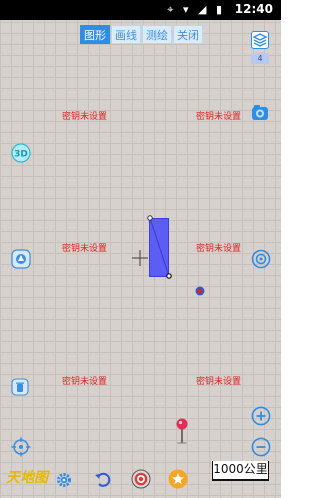 Image resolution: width=320 pixels, height=498 pixels. Describe the element at coordinates (240, 471) in the screenshot. I see `map-scale-bar: 1000公里` at that location.